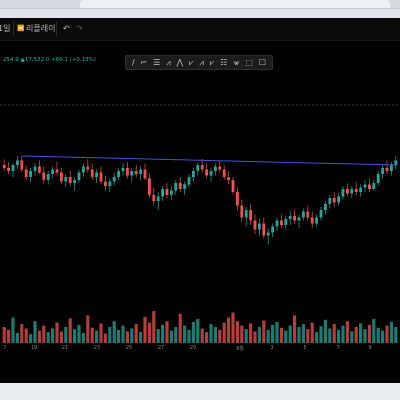 This screenshot has width=400, height=400. Describe the element at coordinates (144, 63) in the screenshot. I see `drawing-tool-icon: ⌐` at that location.